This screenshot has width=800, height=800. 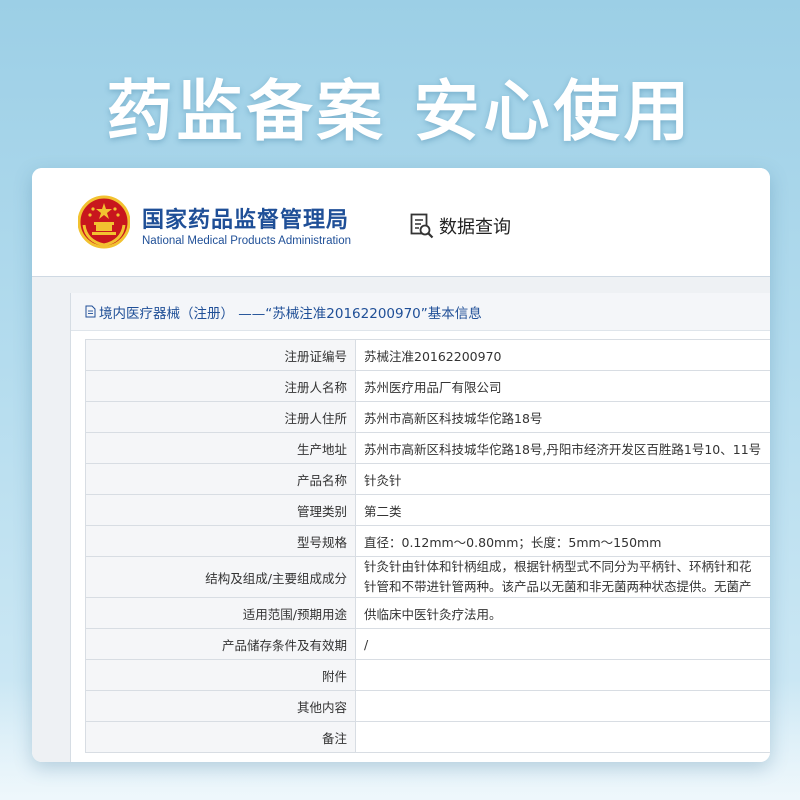 I want to click on panel-title: 境内医疗器械（注册） ——“苏械注准20162200970”基本信息, so click(x=420, y=312).